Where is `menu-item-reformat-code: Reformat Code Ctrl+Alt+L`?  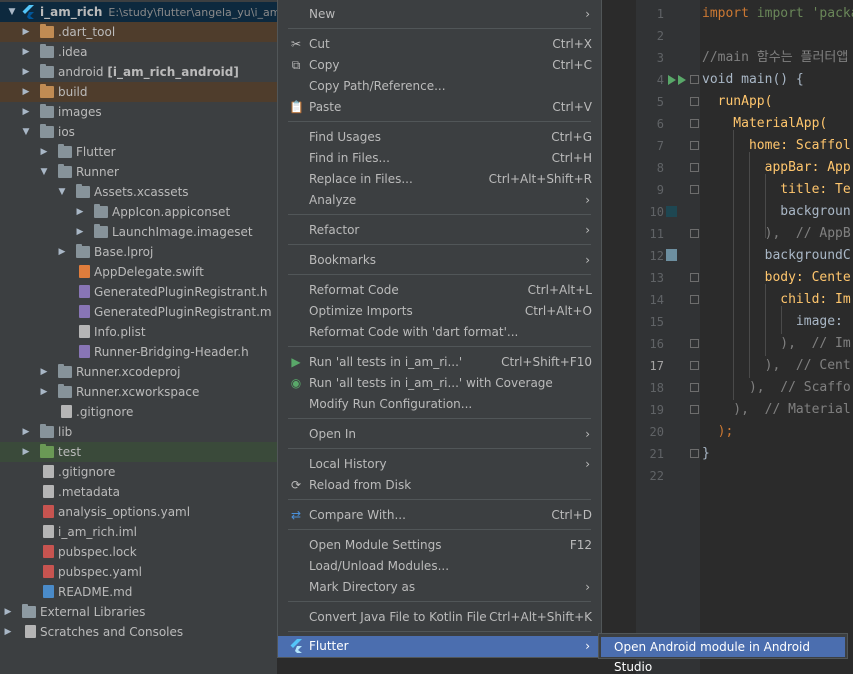
menu-item-reformat-code: Reformat Code Ctrl+Alt+L is located at coordinates (439, 290).